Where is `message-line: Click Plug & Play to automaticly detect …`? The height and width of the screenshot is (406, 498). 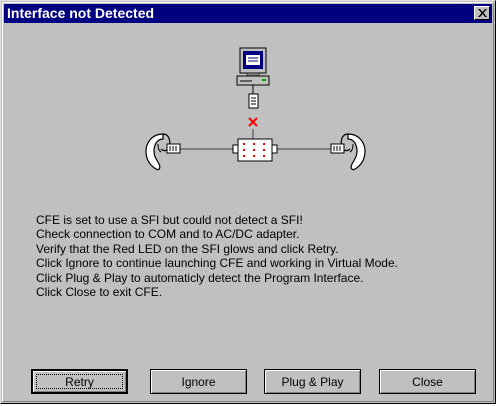
message-line: Click Plug & Play to automaticly detect … is located at coordinates (200, 277).